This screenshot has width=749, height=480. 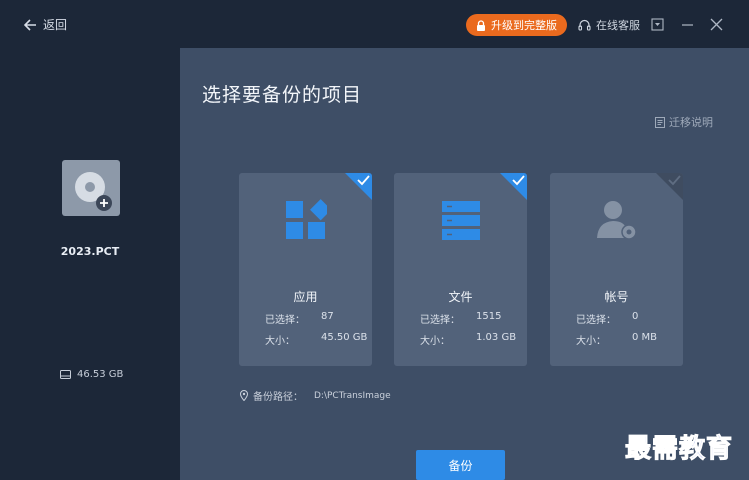 What do you see at coordinates (691, 122) in the screenshot?
I see `help-label: 迁移说明` at bounding box center [691, 122].